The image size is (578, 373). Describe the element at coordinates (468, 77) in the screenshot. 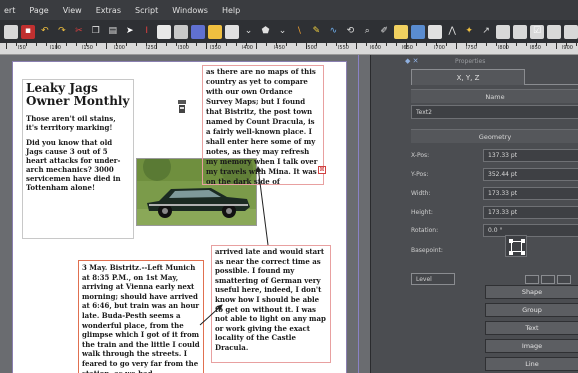

I see `tab-xyz: X, Y, Z` at that location.